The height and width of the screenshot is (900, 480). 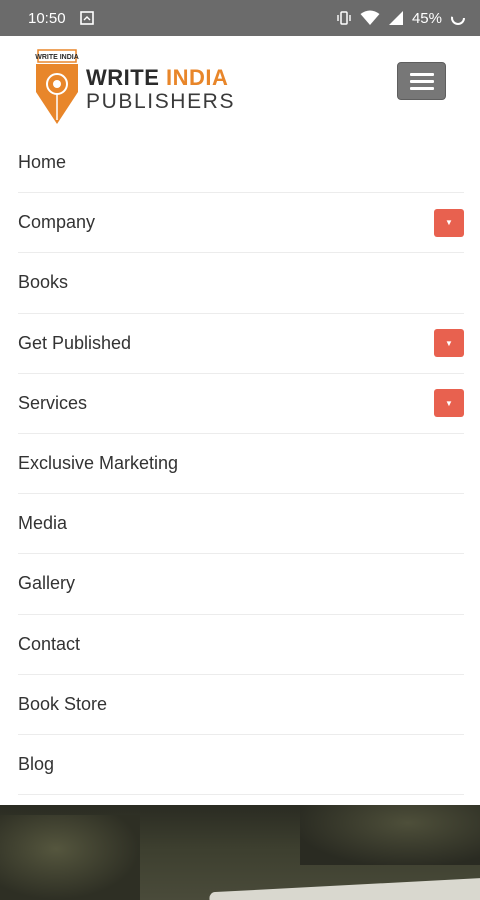 I want to click on nav-item-label: Services, so click(x=53, y=402).